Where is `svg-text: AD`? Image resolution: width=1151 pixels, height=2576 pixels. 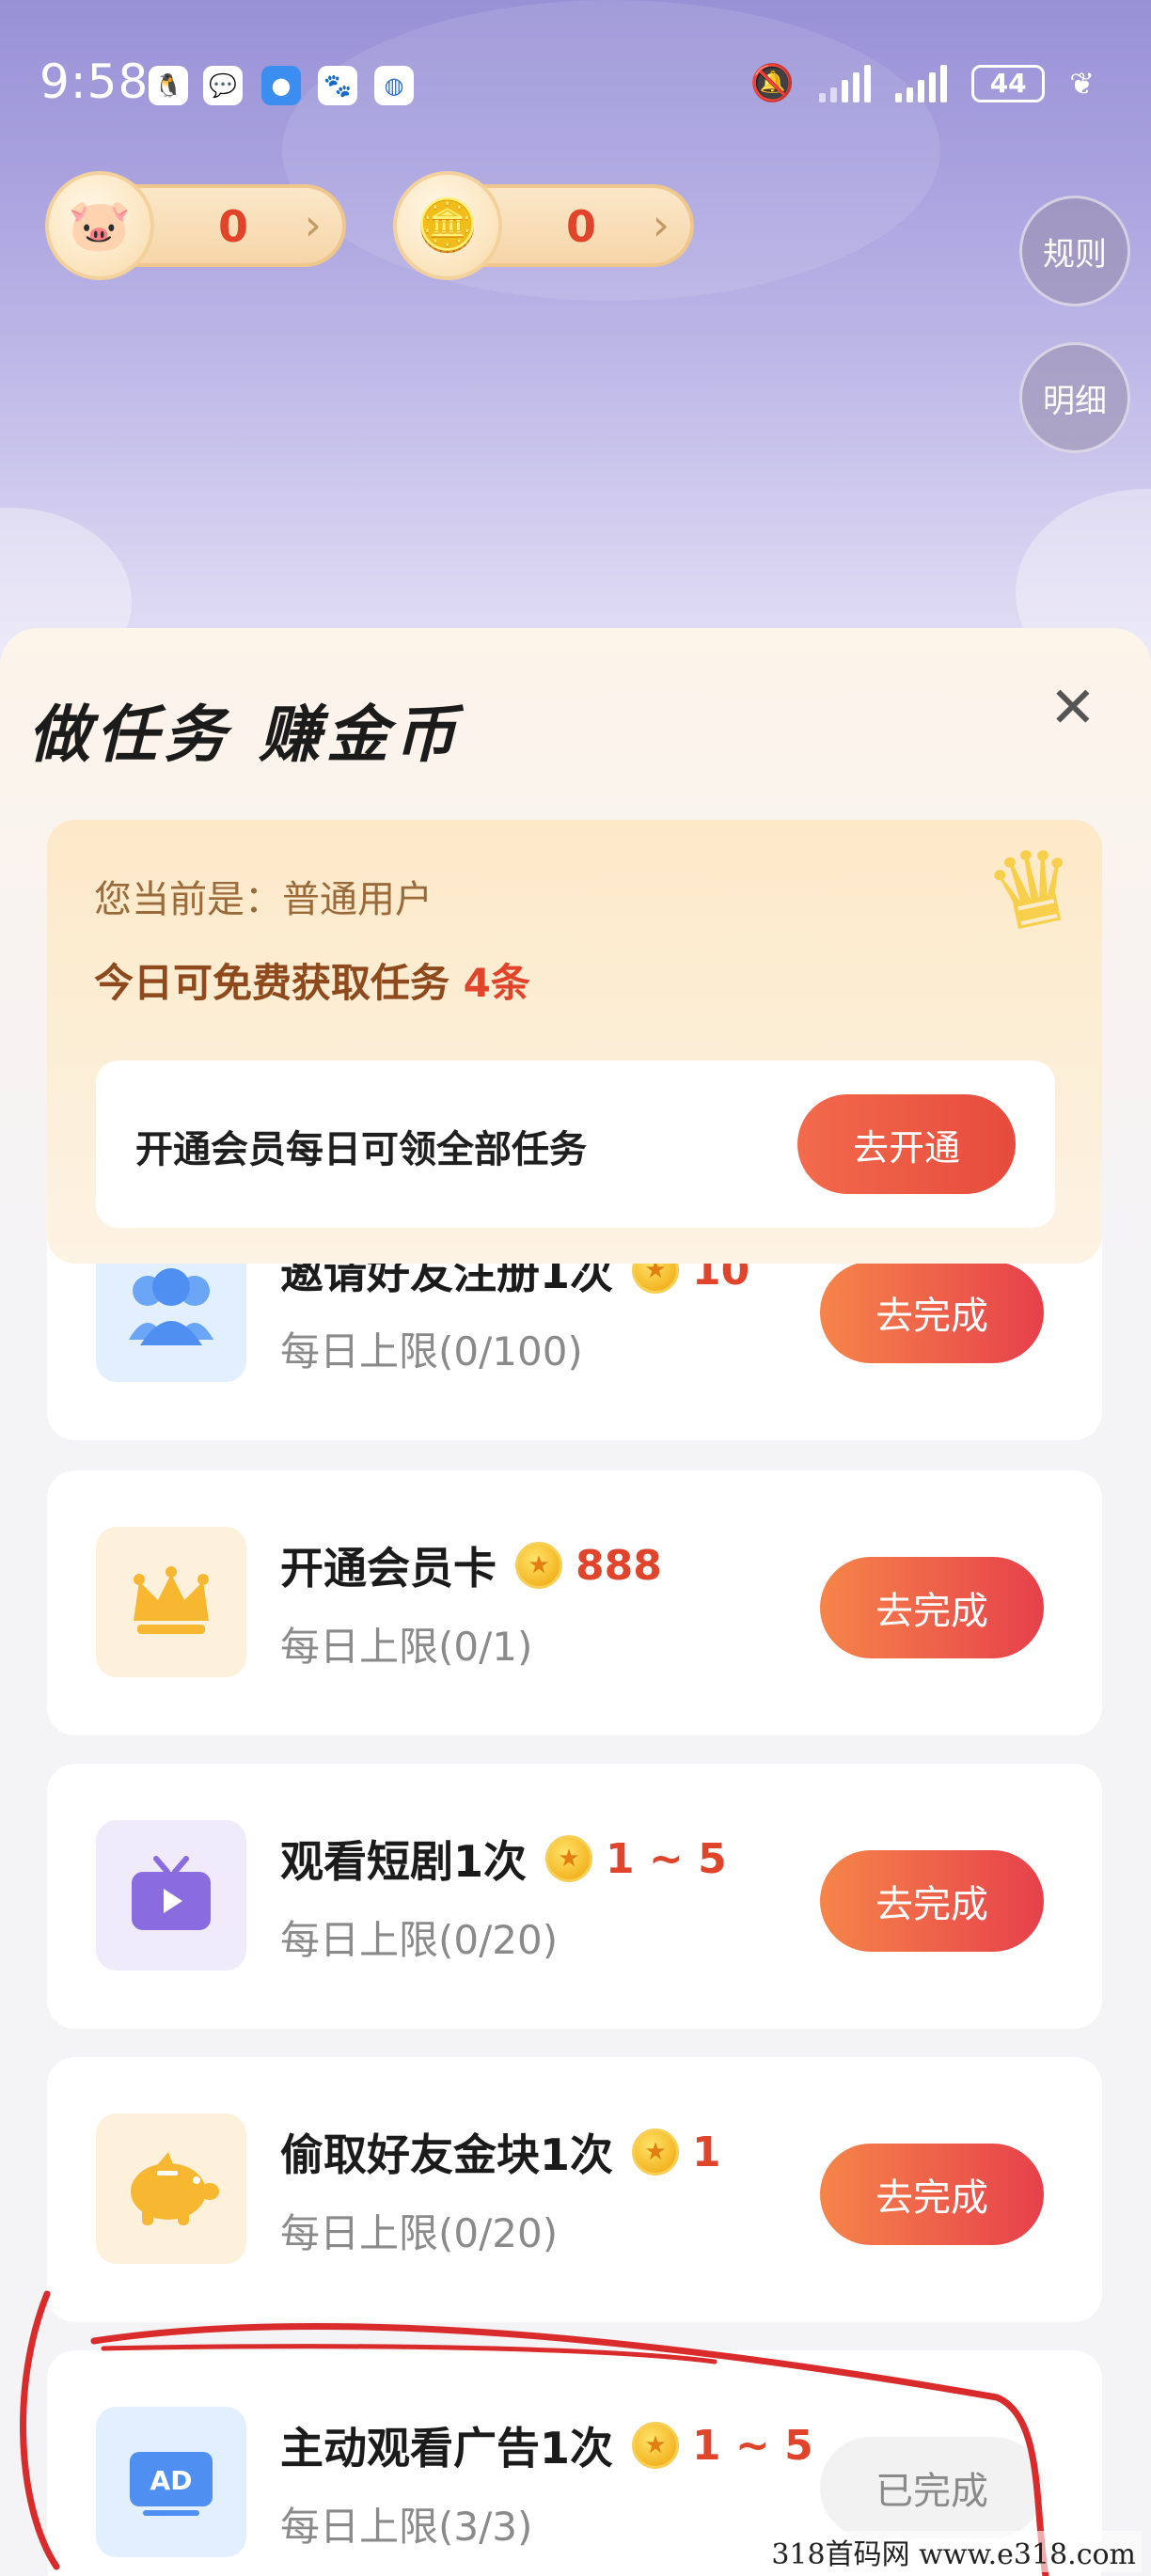 svg-text: AD is located at coordinates (171, 2481).